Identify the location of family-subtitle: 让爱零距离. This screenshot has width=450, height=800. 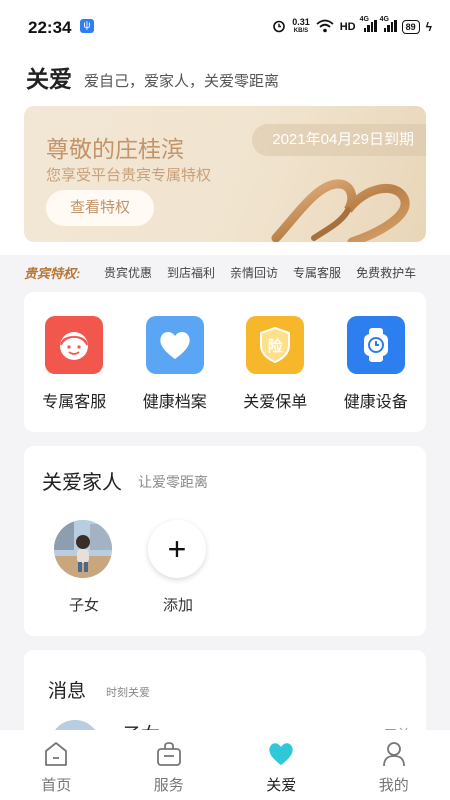
(173, 482).